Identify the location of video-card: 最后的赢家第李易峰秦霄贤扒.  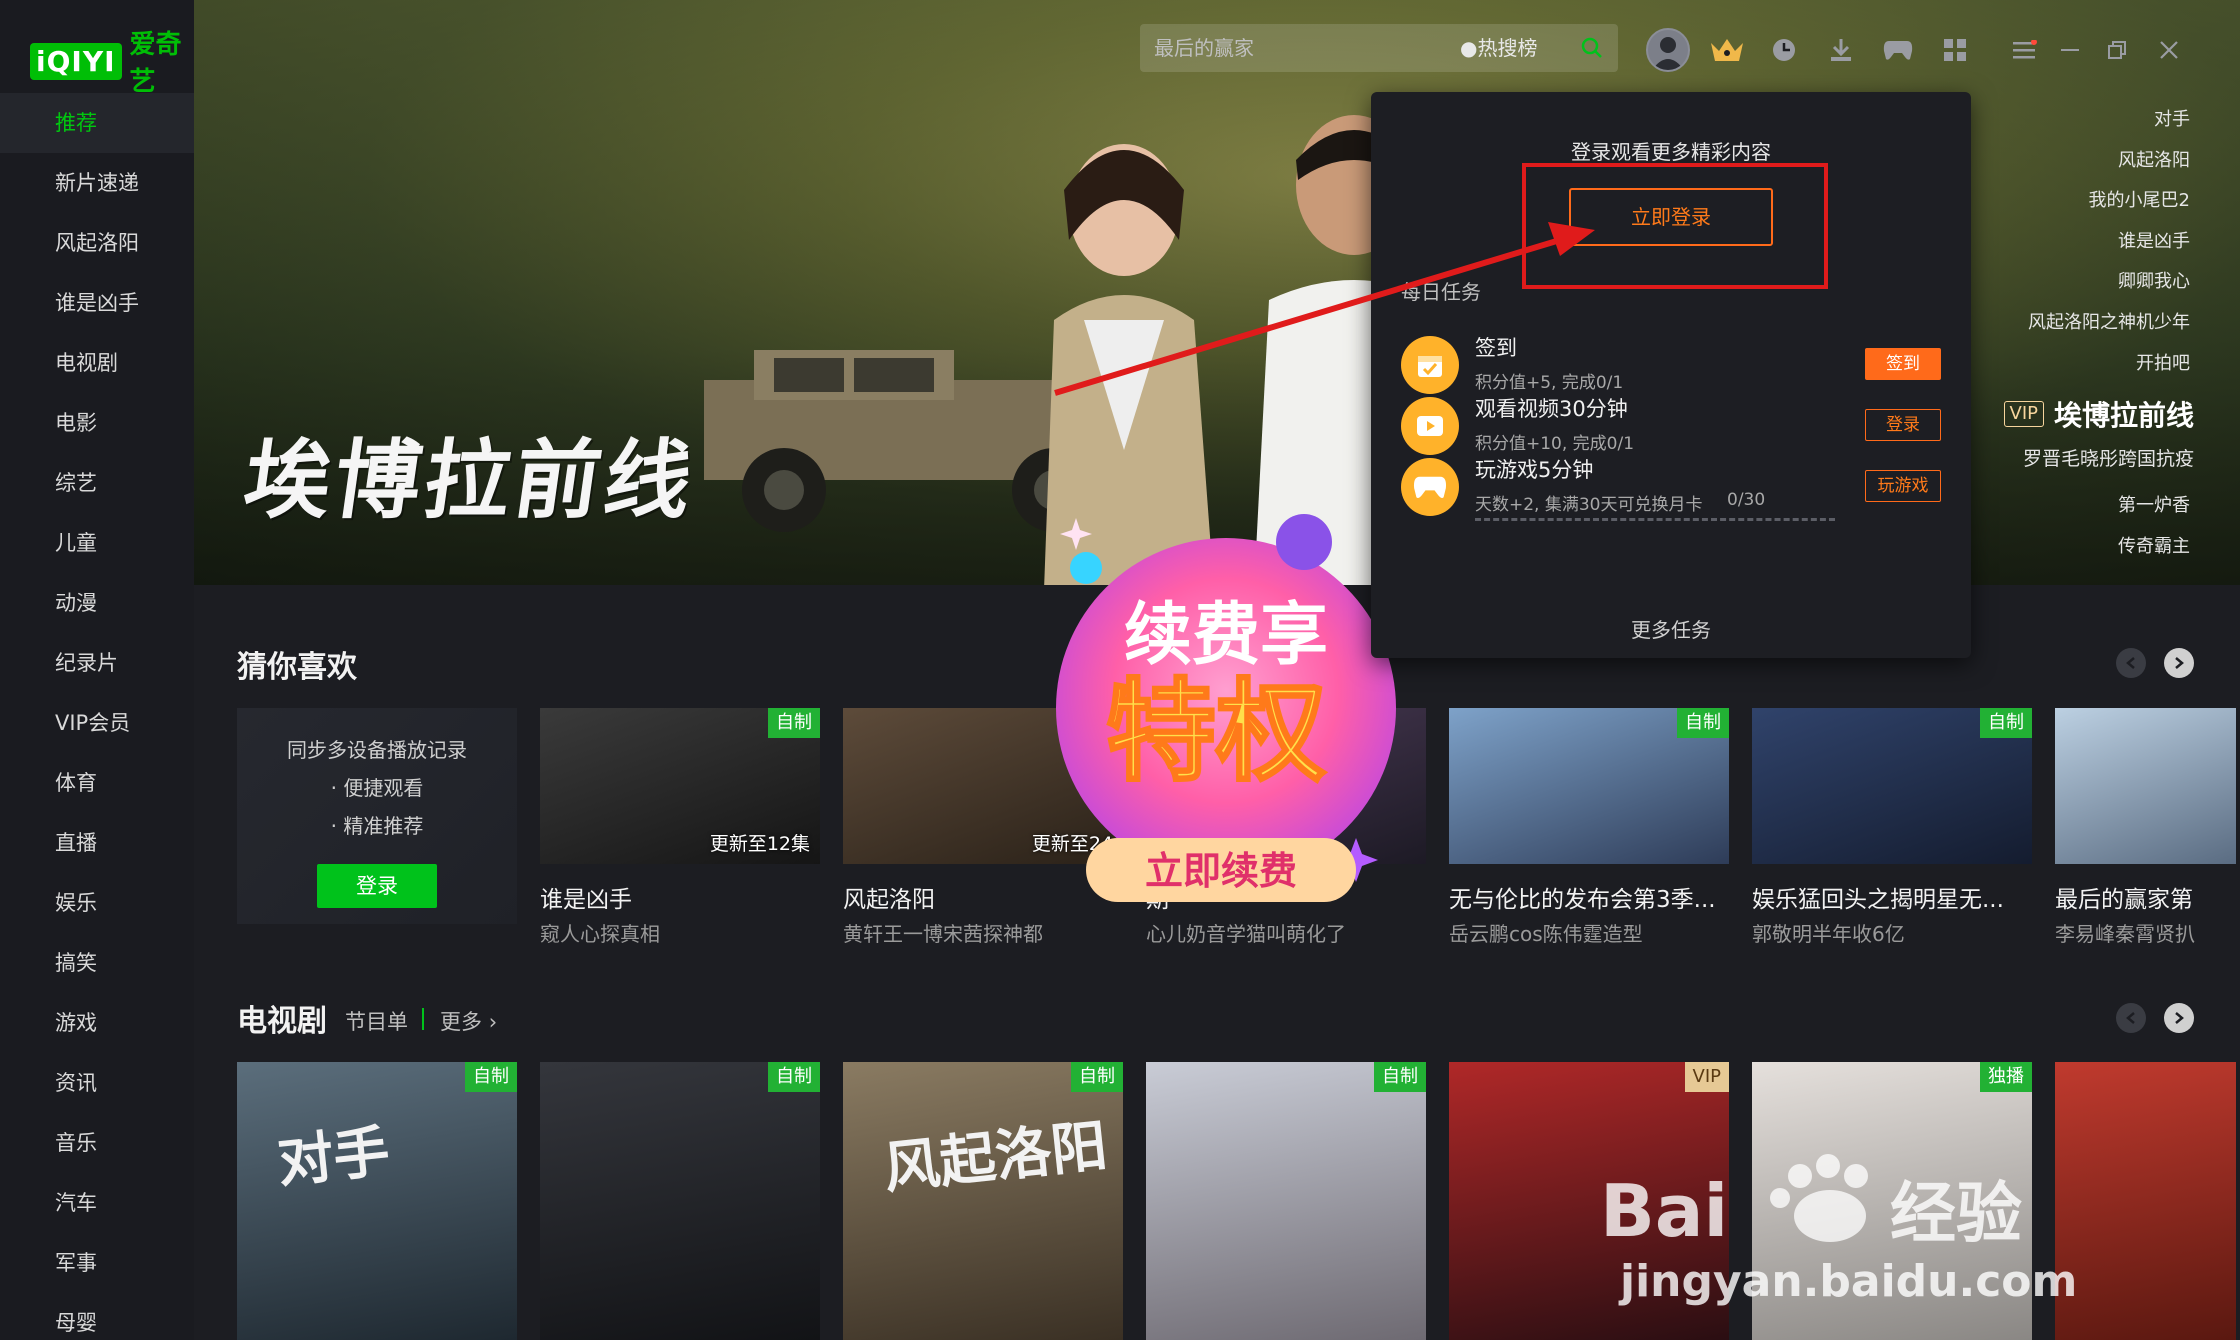
(2145, 827).